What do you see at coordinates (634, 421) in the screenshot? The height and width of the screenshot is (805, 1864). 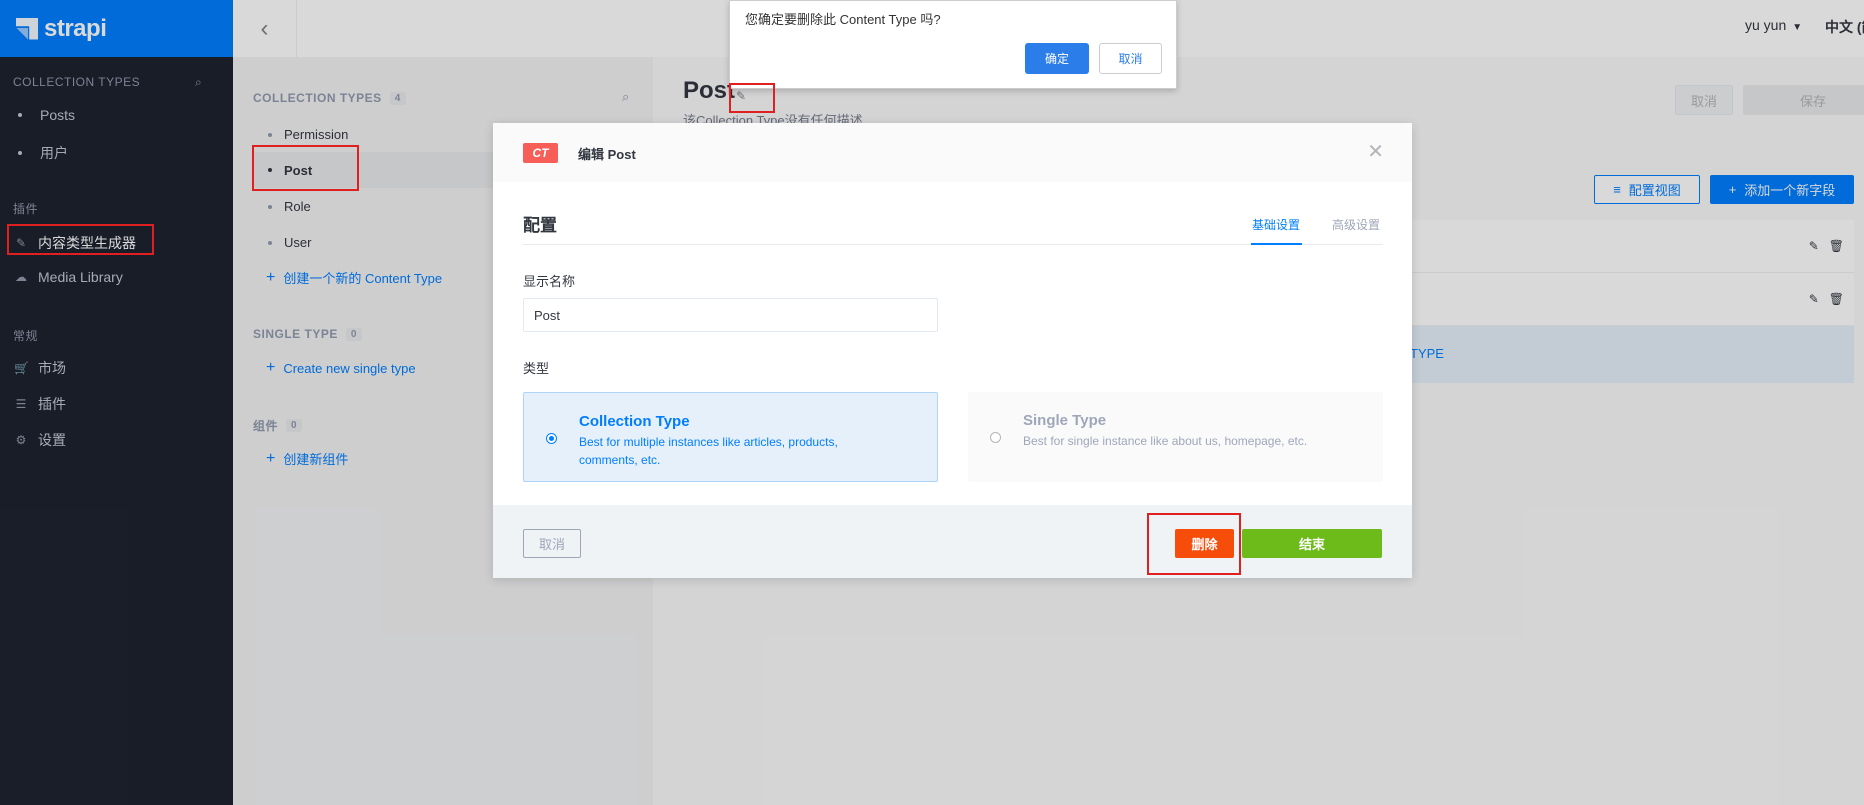 I see `option-title: Collection Type` at bounding box center [634, 421].